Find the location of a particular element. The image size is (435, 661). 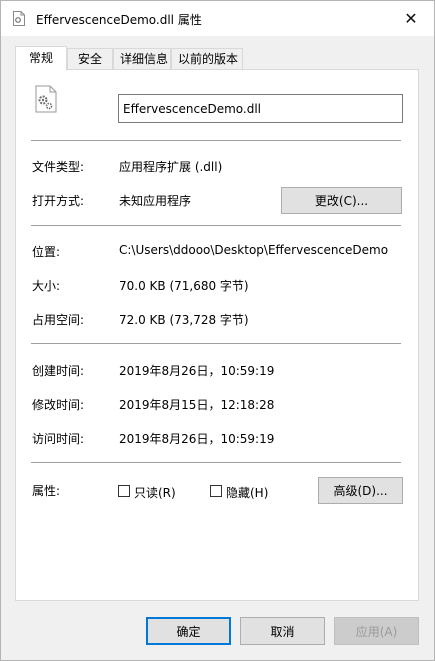

attributes-label: 属性: is located at coordinates (46, 491).